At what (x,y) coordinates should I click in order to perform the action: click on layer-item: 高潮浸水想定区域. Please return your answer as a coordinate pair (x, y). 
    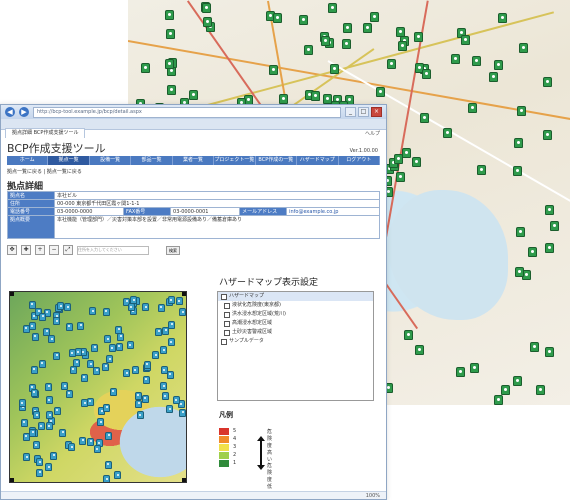
    Looking at the image, I should click on (295, 323).